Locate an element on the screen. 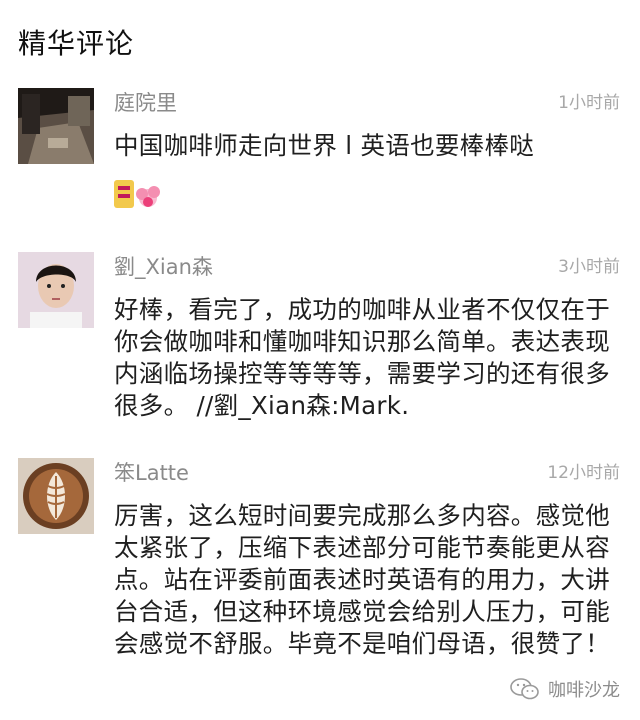 This screenshot has height=720, width=640. person-avatar-image is located at coordinates (56, 290).